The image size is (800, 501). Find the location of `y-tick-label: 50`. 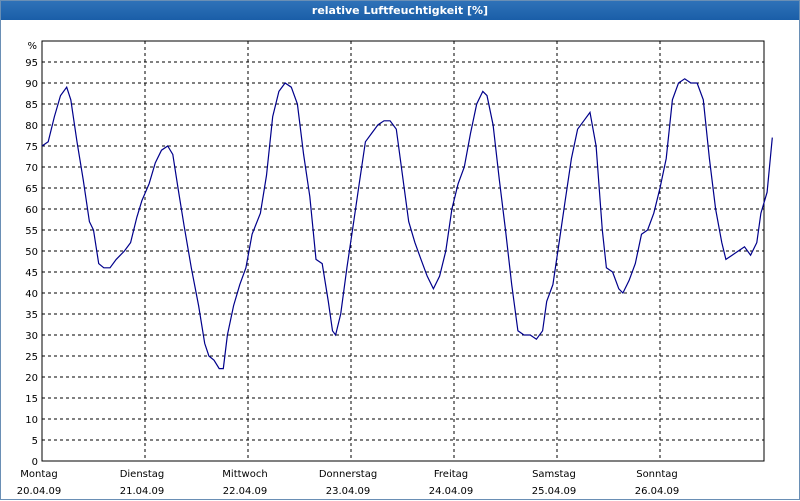

y-tick-label: 50 is located at coordinates (31, 252).